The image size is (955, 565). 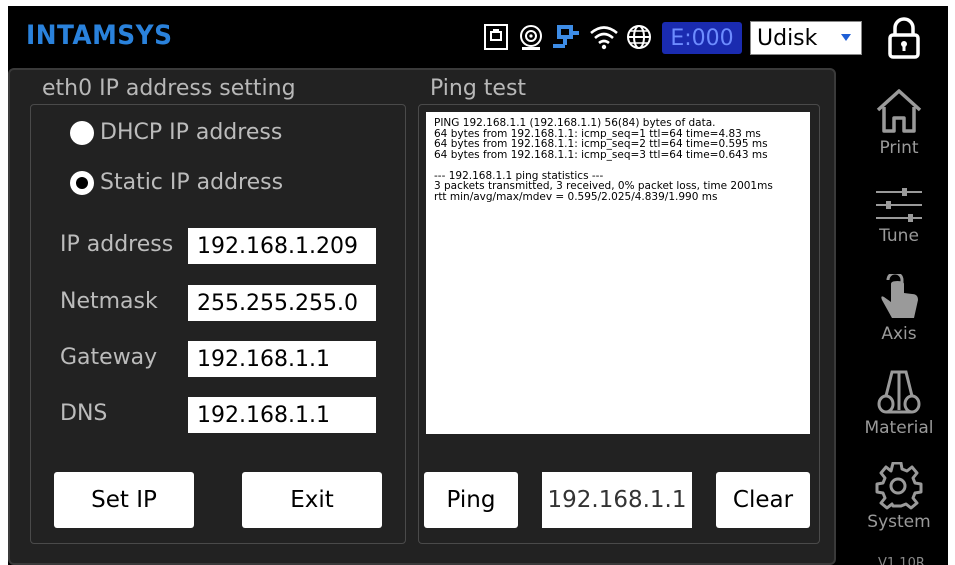 What do you see at coordinates (763, 500) in the screenshot?
I see `clear-button: Clear` at bounding box center [763, 500].